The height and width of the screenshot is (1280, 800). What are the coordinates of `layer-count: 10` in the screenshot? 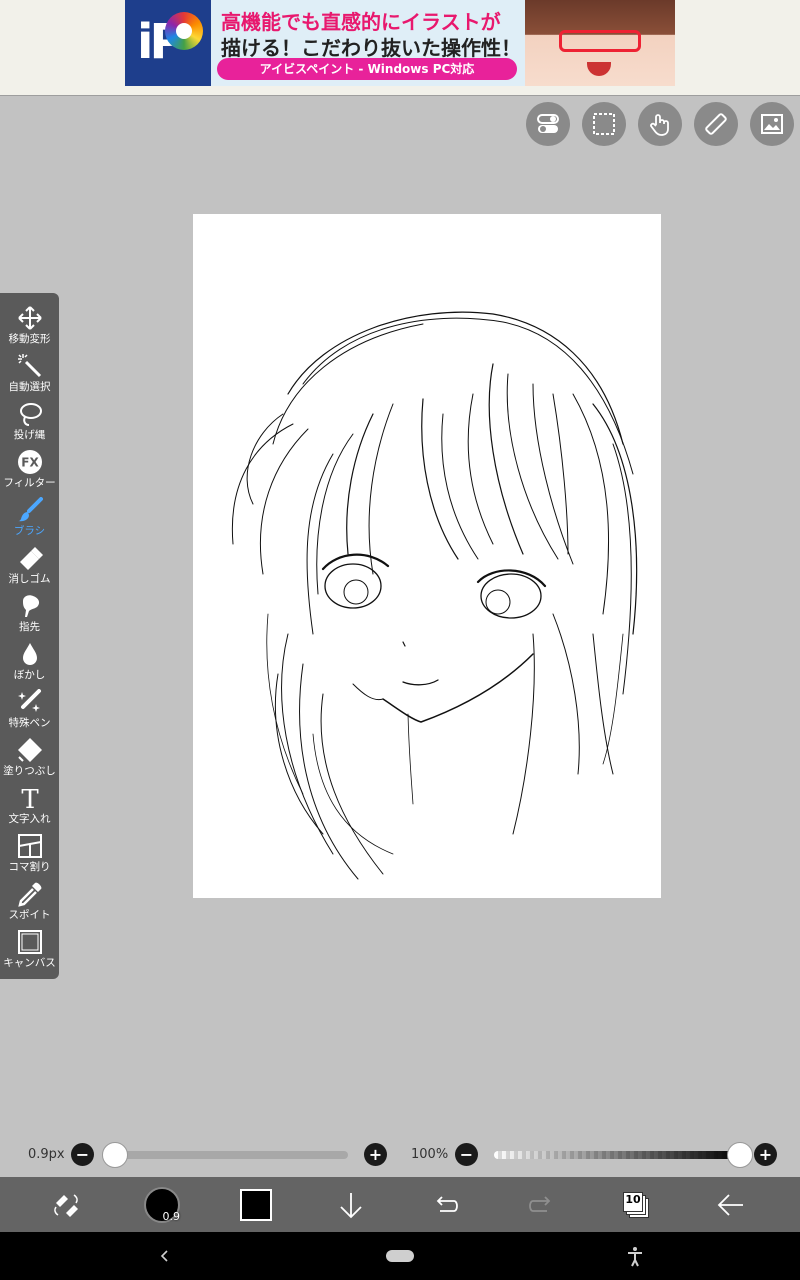 It's located at (633, 1199).